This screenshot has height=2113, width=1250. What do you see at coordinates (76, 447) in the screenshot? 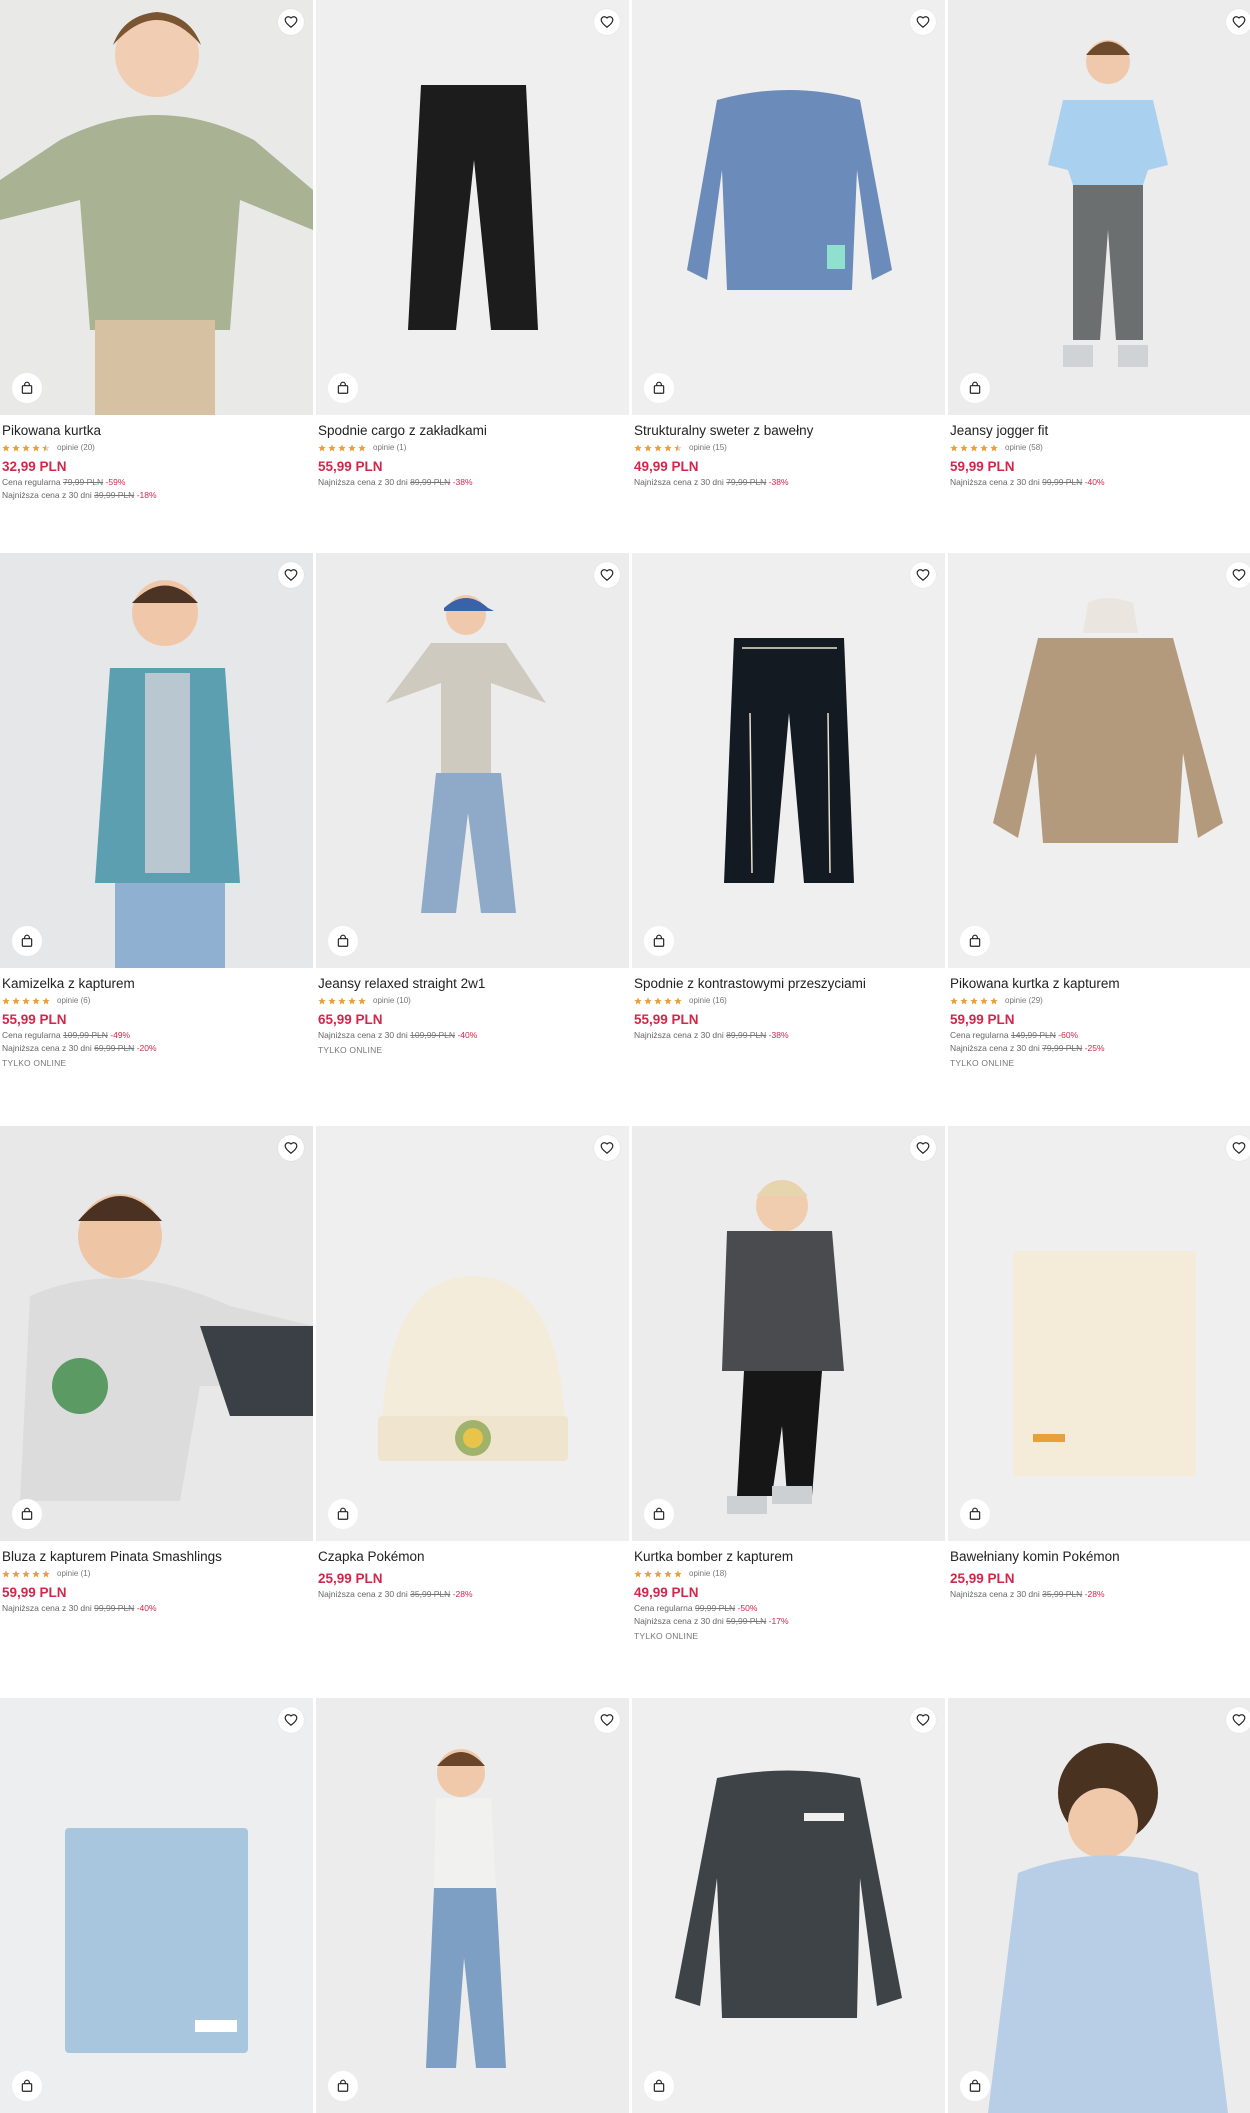
I see `review-count: opinie (20)` at bounding box center [76, 447].